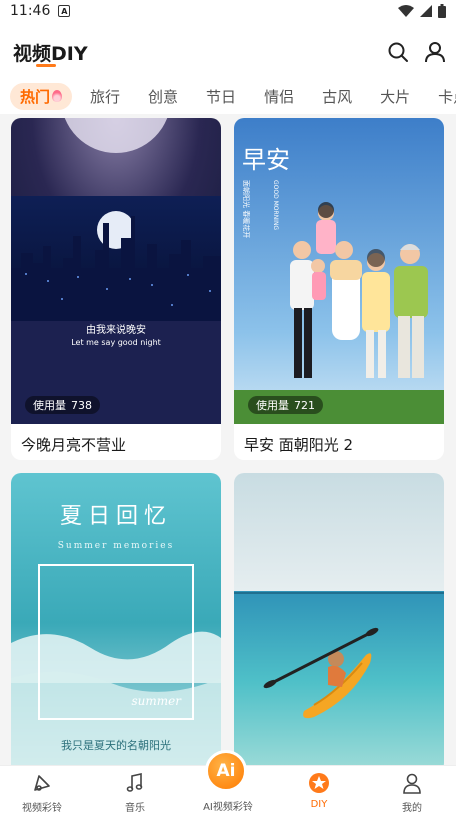  Describe the element at coordinates (228, 50) in the screenshot. I see `header: 视频DIY` at that location.